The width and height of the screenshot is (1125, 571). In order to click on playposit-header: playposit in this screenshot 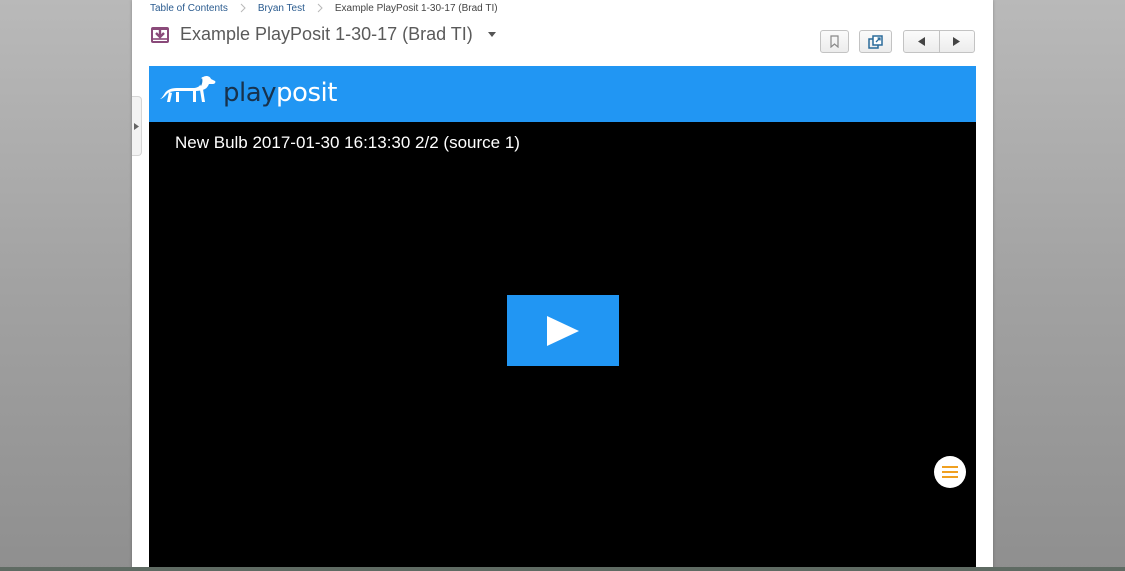, I will do `click(562, 94)`.